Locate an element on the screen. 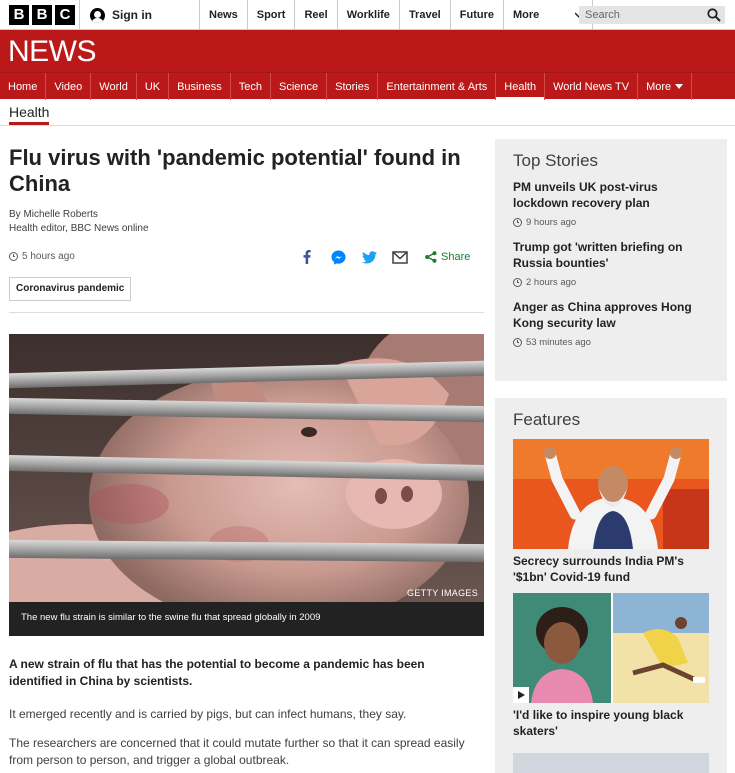  story-timestamp: 9 hours ago is located at coordinates (611, 222).